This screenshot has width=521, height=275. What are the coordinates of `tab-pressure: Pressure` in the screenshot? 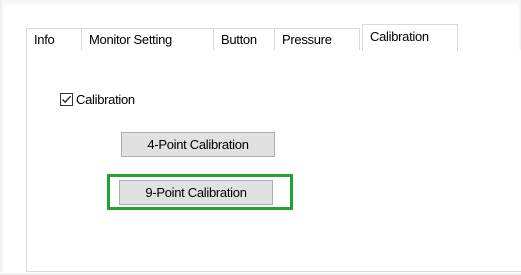 It's located at (317, 39).